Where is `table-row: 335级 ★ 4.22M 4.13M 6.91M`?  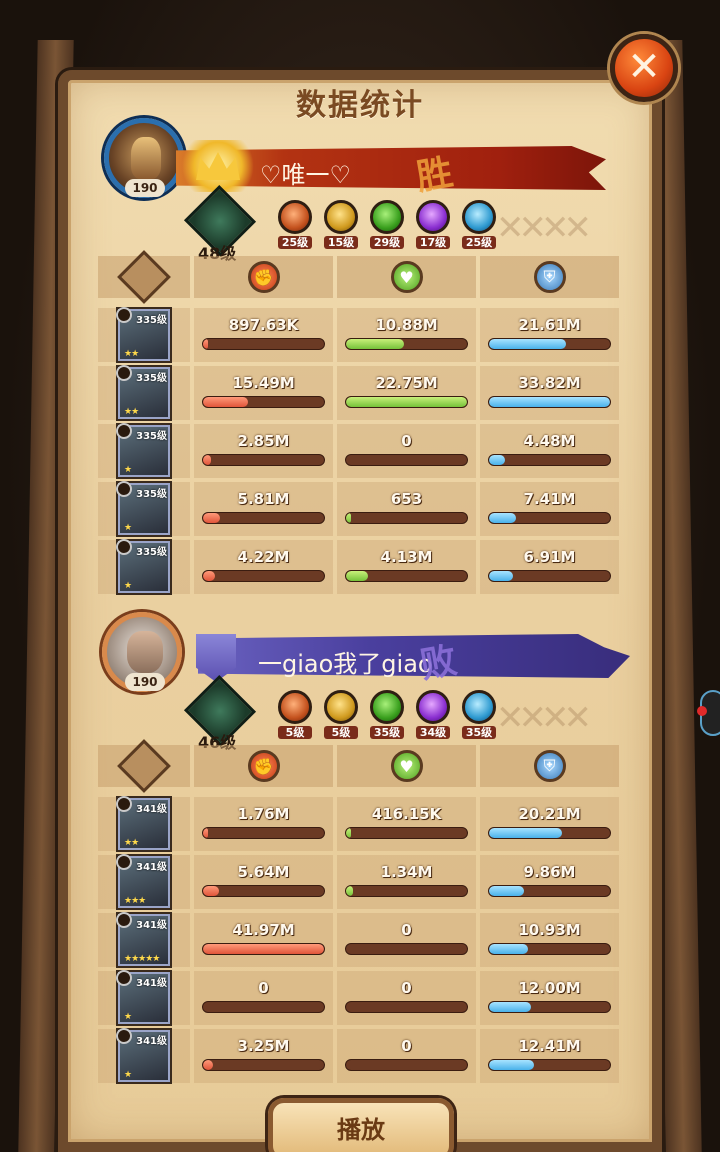
table-row: 335级 ★ 4.22M 4.13M 6.91M is located at coordinates (360, 566).